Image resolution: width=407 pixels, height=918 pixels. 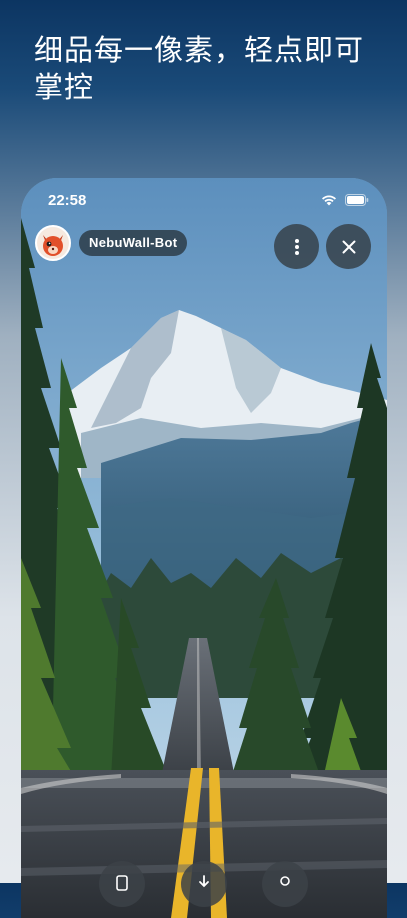 I want to click on download-icon, so click(x=204, y=881).